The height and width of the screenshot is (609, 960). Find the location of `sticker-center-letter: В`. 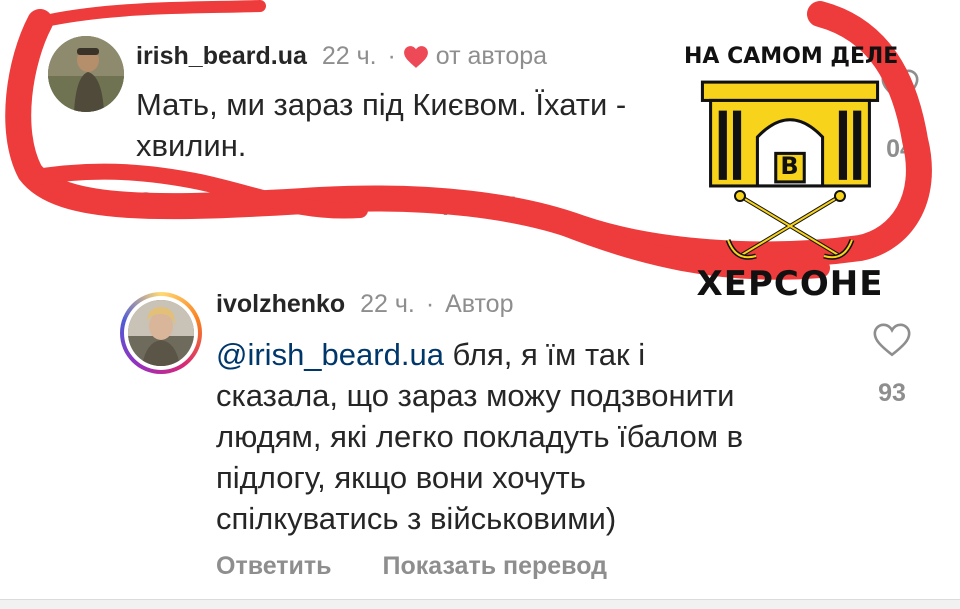

sticker-center-letter: В is located at coordinates (790, 166).